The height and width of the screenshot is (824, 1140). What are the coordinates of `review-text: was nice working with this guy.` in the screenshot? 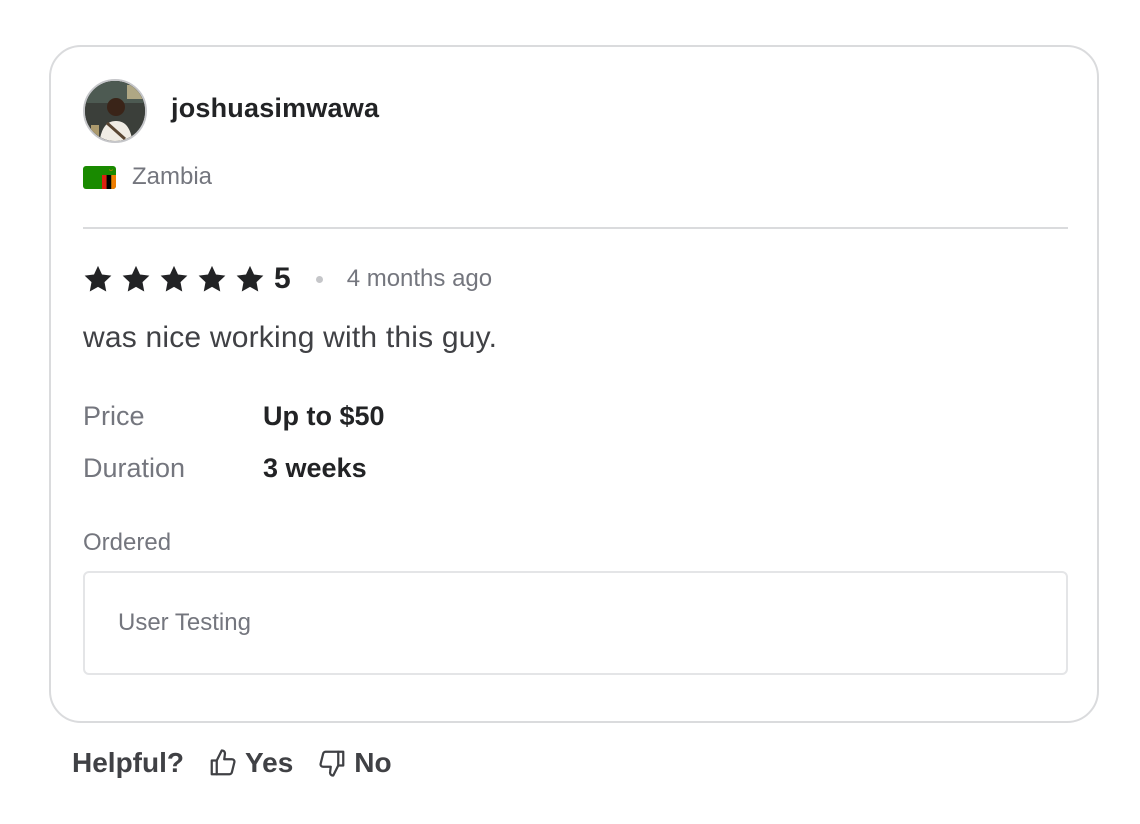 It's located at (290, 337).